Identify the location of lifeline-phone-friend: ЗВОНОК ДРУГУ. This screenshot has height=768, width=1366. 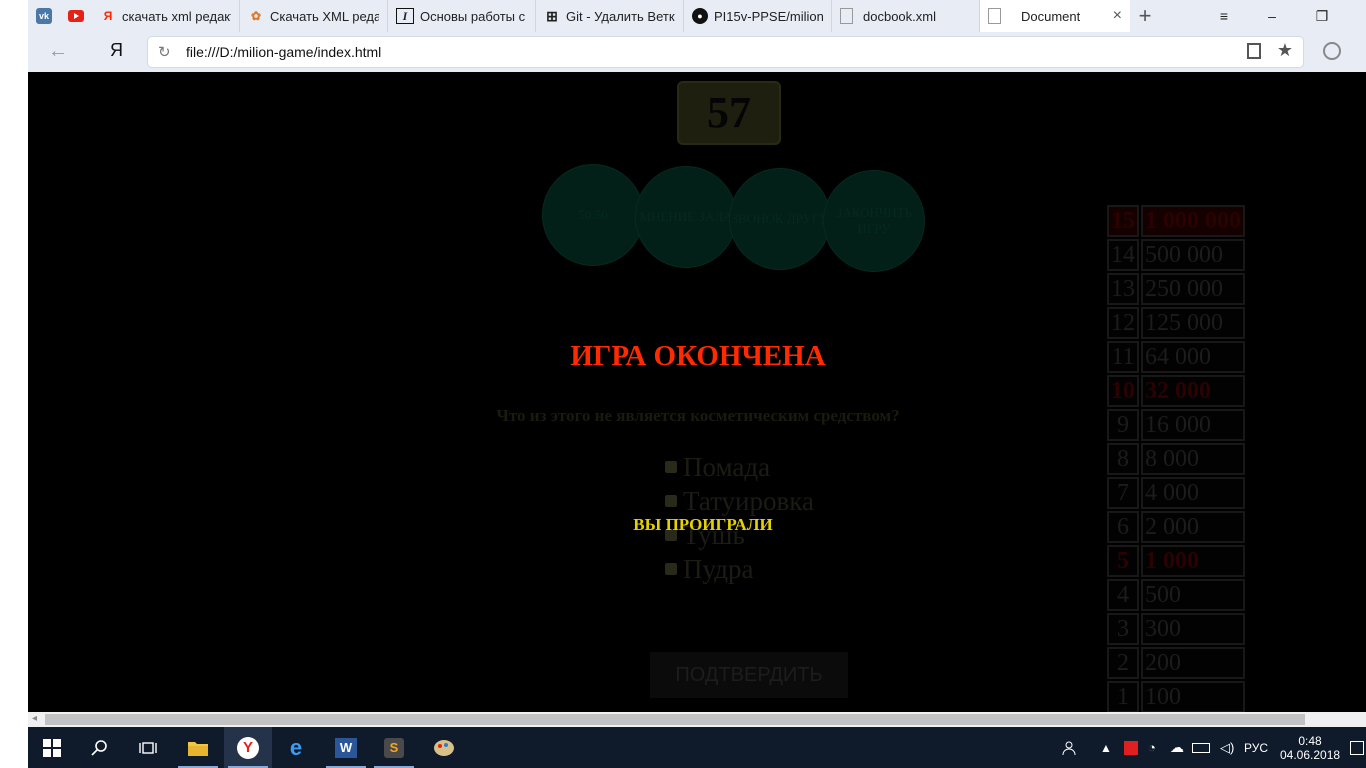
(780, 219).